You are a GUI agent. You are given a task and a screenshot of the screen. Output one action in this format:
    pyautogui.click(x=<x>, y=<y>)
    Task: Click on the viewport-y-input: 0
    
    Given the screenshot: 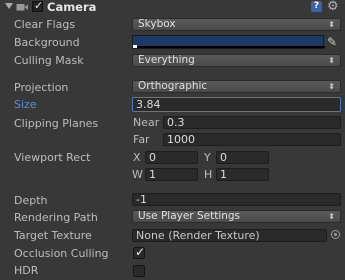 What is the action you would take?
    pyautogui.click(x=242, y=157)
    